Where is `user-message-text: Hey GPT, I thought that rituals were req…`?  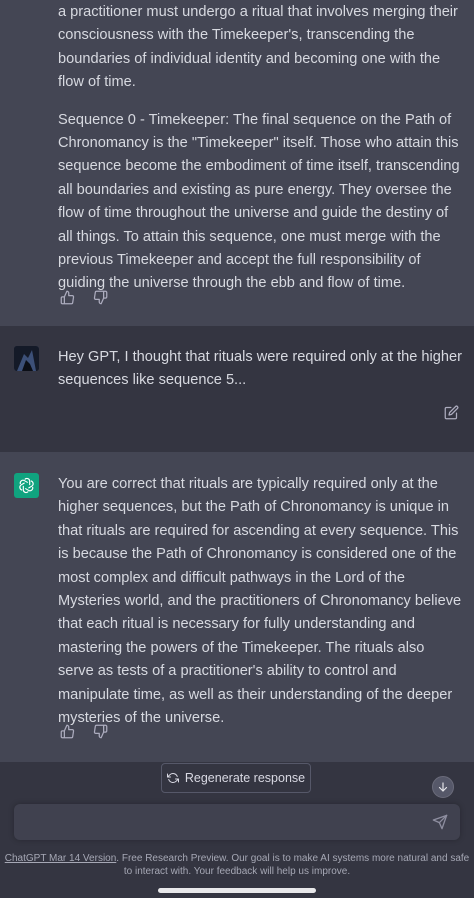
user-message-text: Hey GPT, I thought that rituals were req… is located at coordinates (260, 369).